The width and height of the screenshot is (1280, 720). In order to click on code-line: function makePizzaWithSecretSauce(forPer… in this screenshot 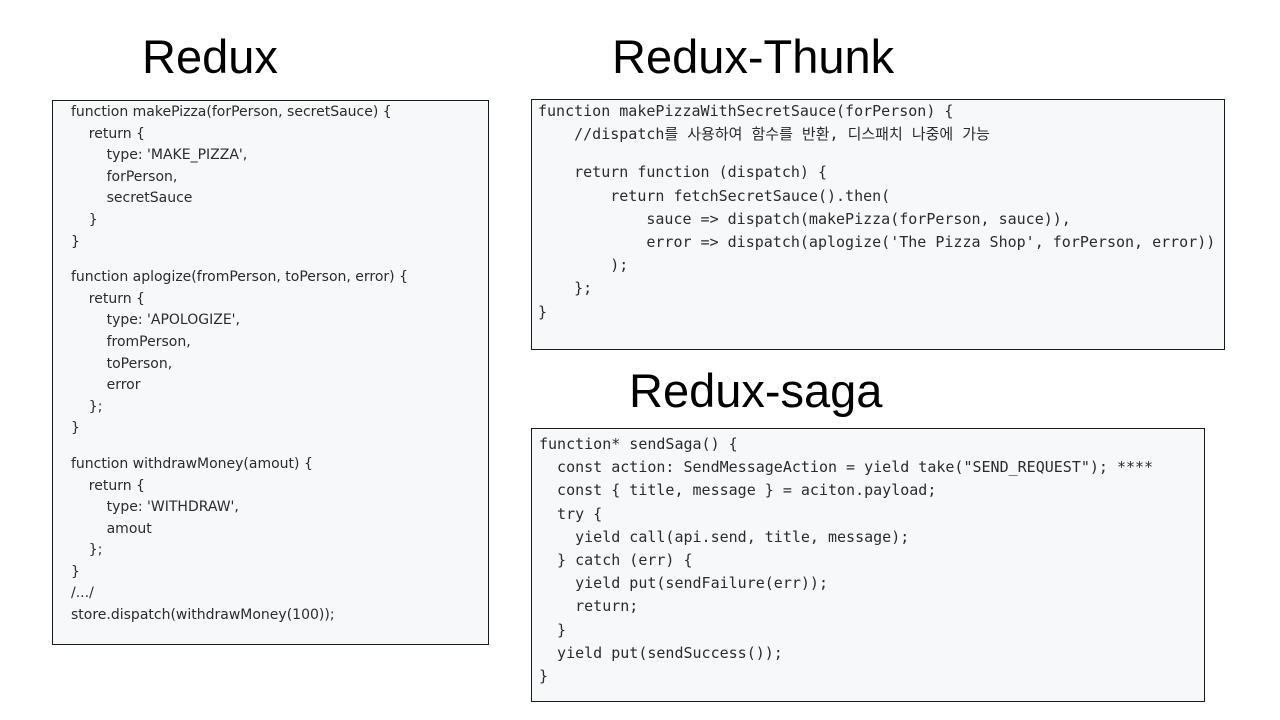, I will do `click(746, 111)`.